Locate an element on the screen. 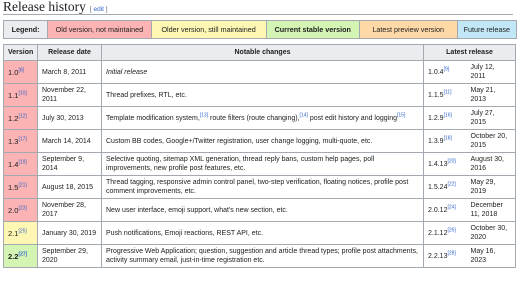  latest-version-number: 1.5.24 is located at coordinates (438, 187).